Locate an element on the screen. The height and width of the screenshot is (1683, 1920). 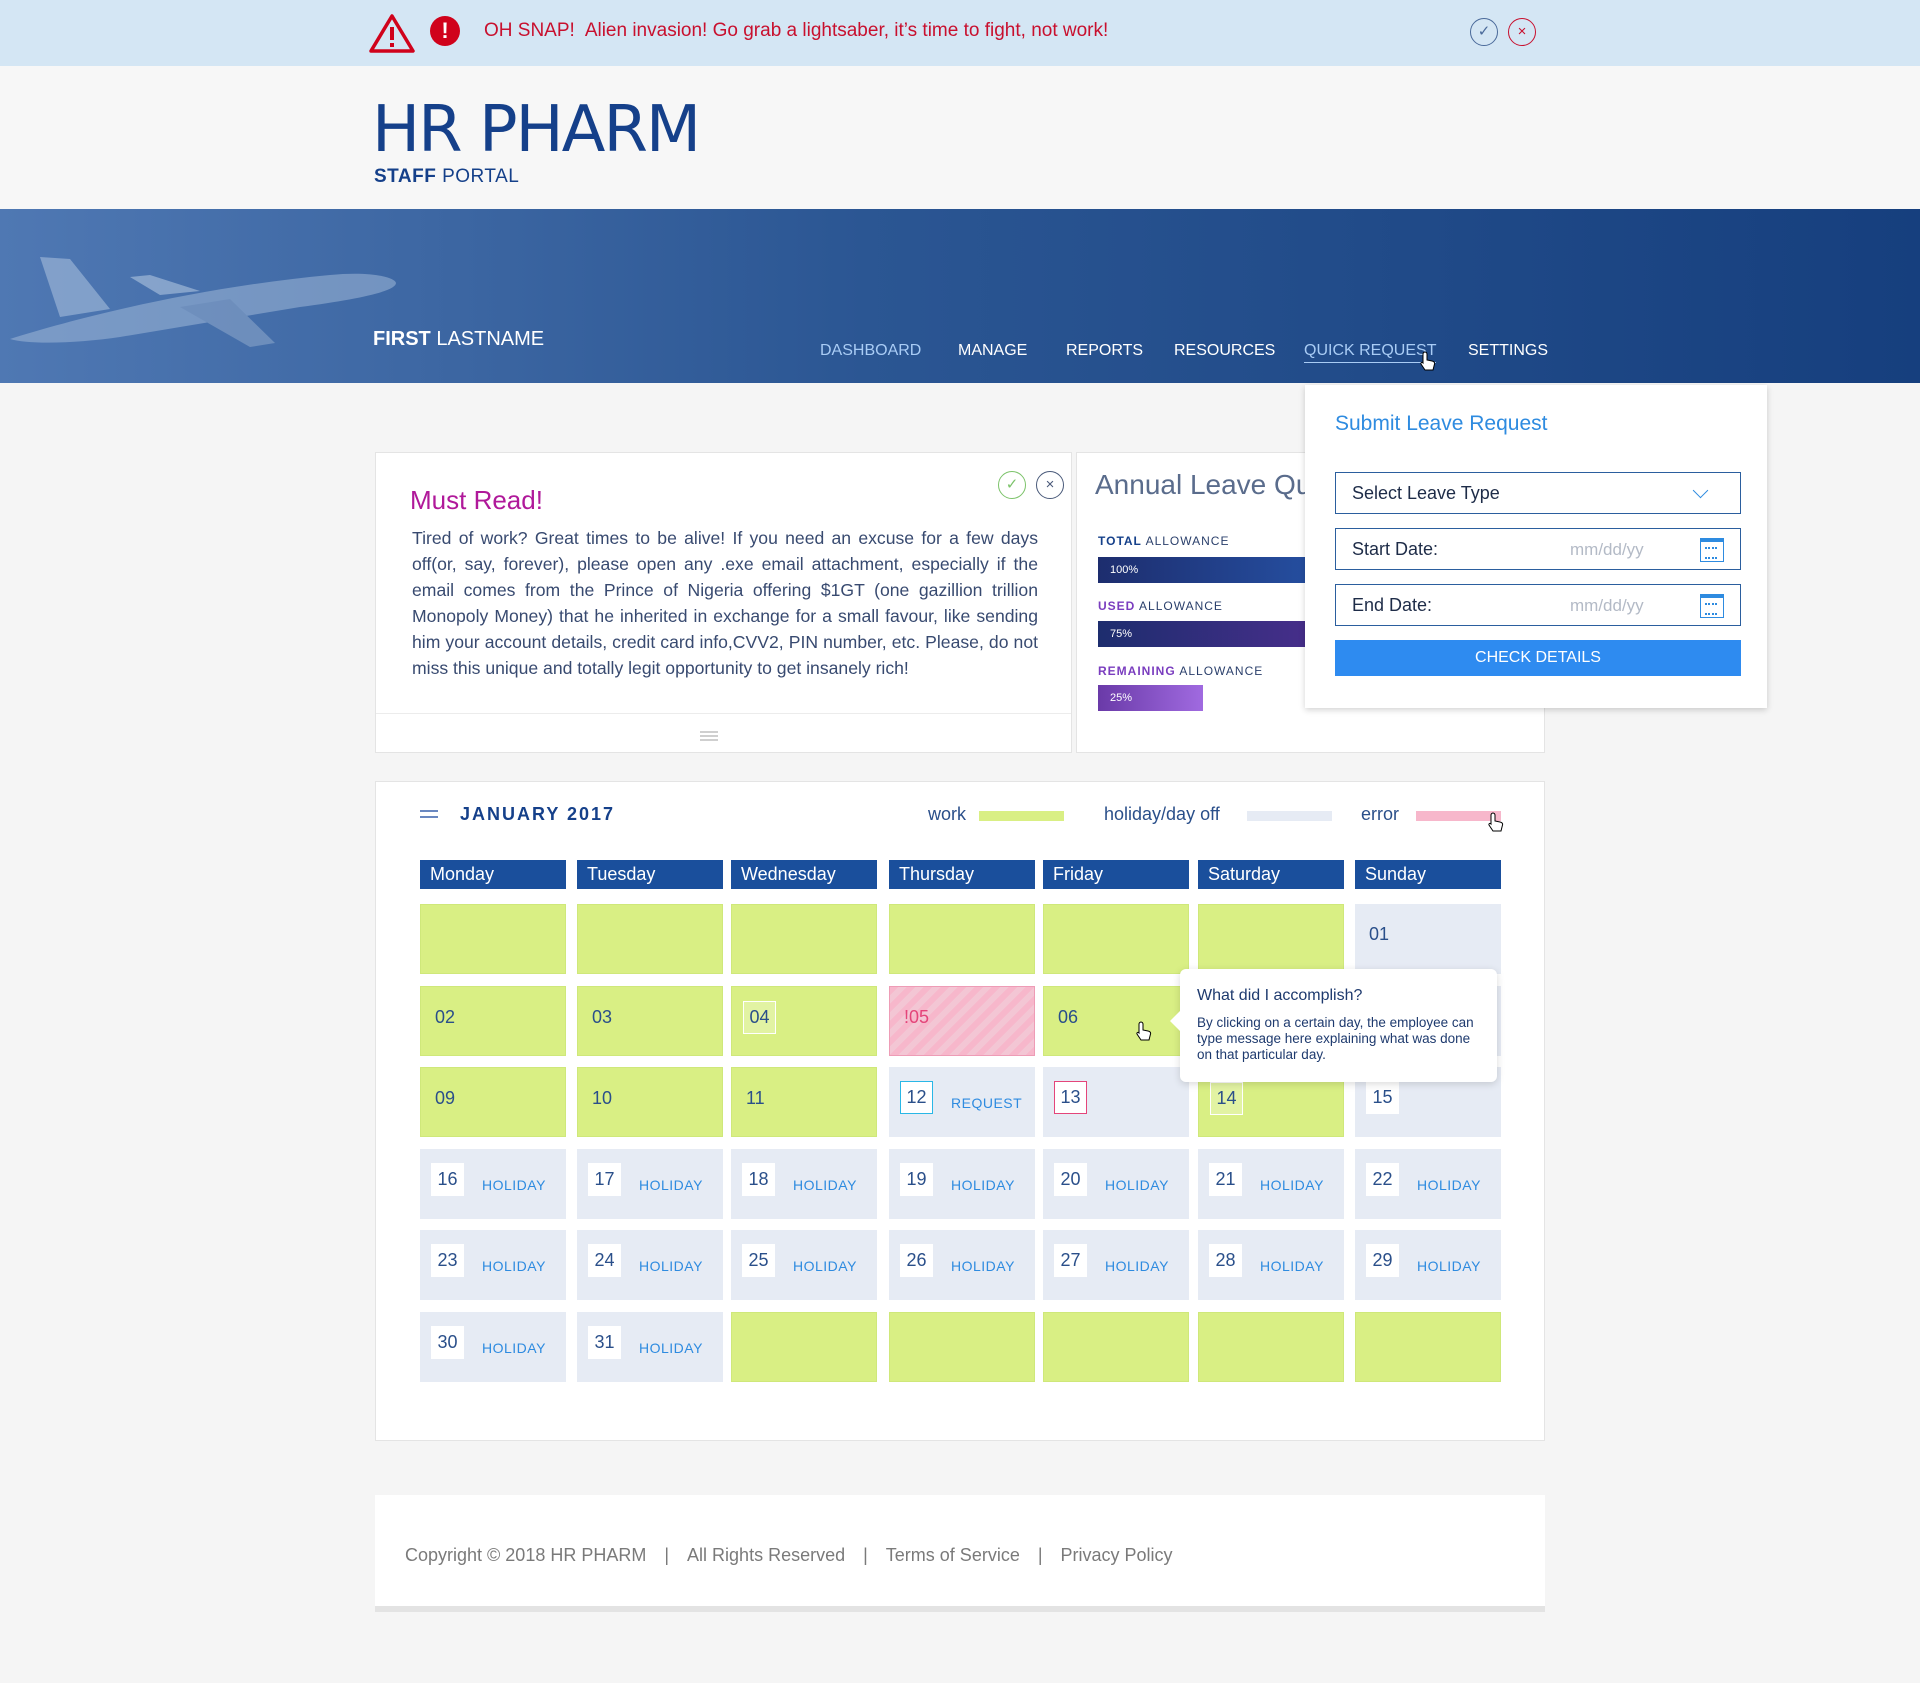
logo-area: HR PHARM STAFF PORTAL is located at coordinates (960, 137).